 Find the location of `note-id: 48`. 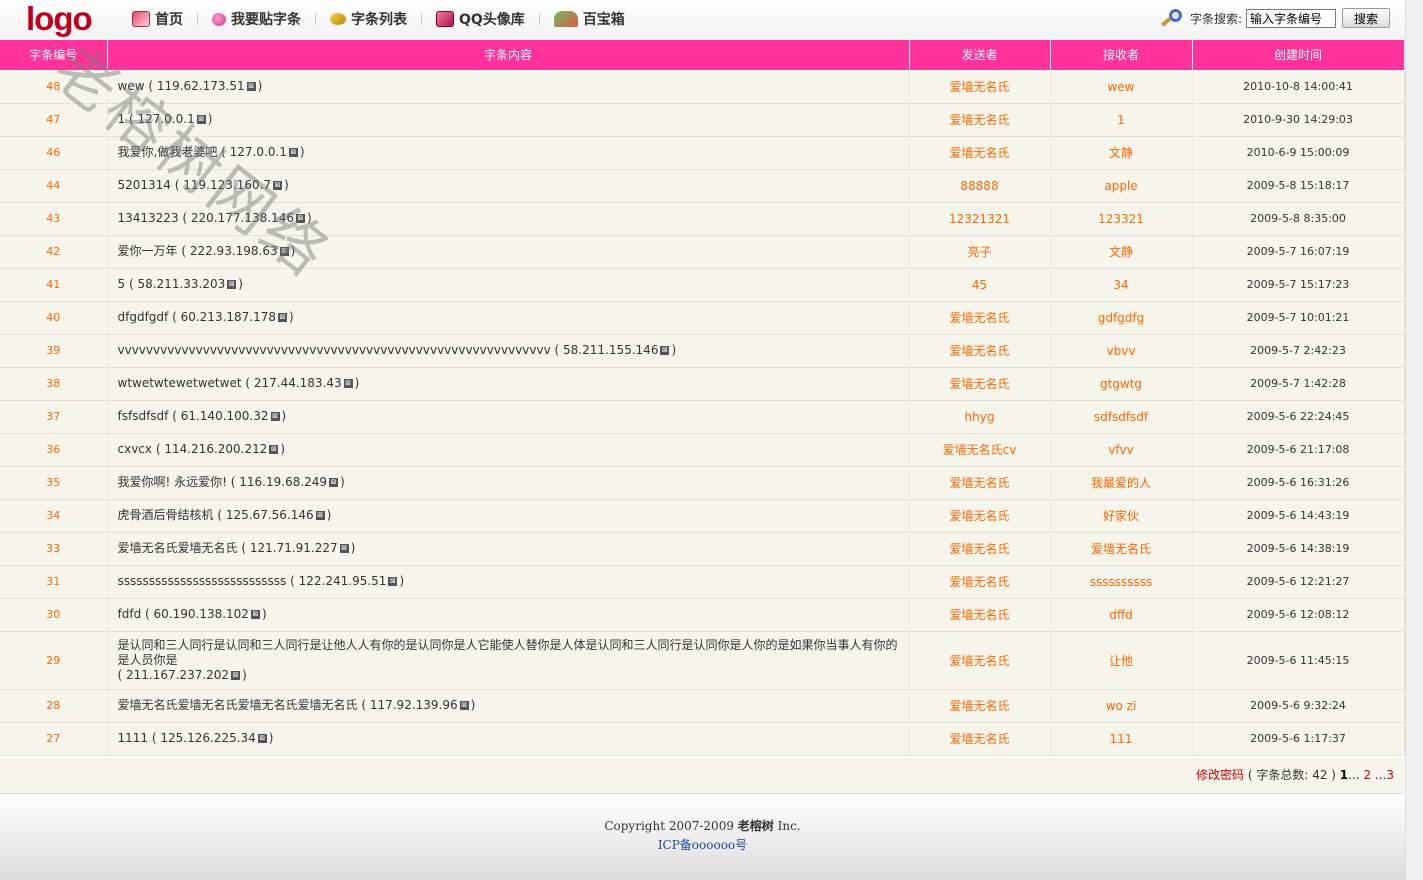

note-id: 48 is located at coordinates (54, 86).